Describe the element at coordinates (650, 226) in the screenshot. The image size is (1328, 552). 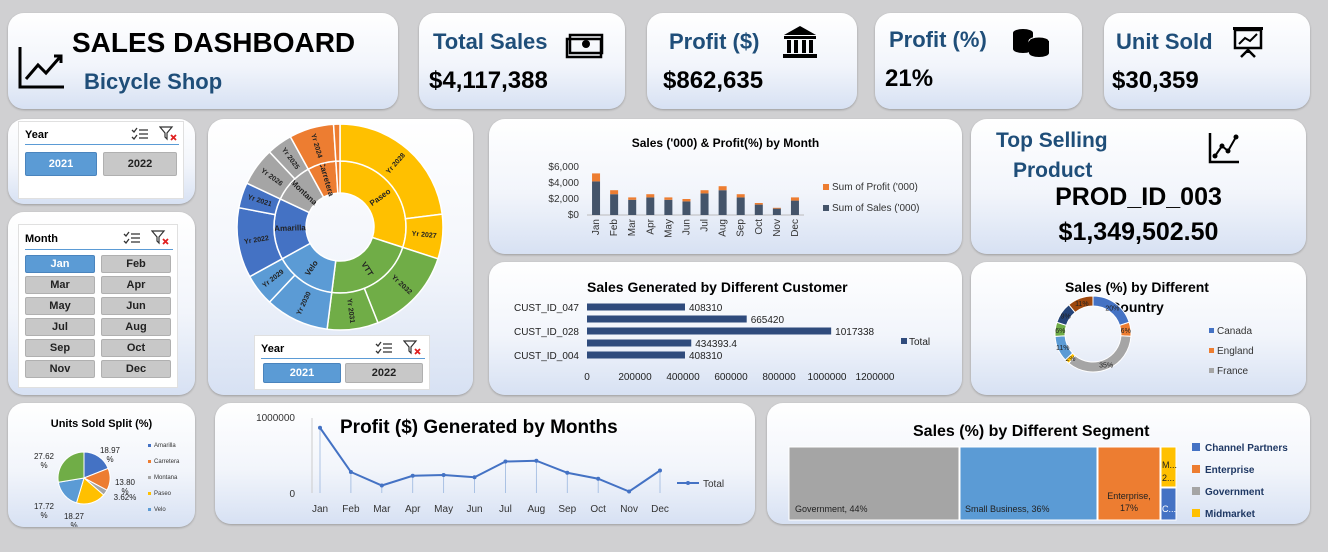
I see `x-tick-label: Apr` at that location.